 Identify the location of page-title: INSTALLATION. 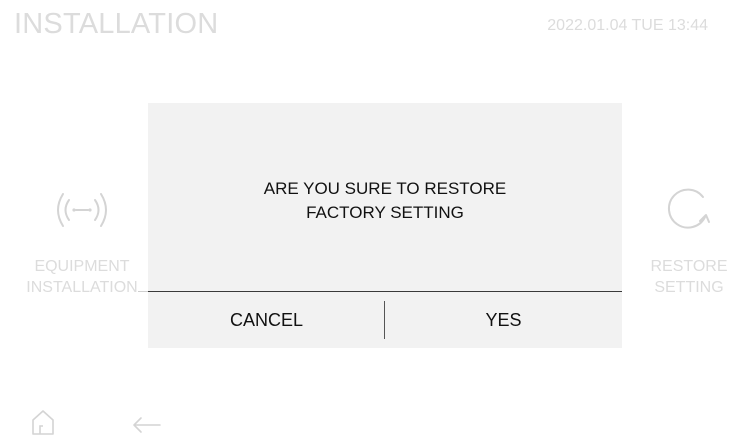
(116, 24).